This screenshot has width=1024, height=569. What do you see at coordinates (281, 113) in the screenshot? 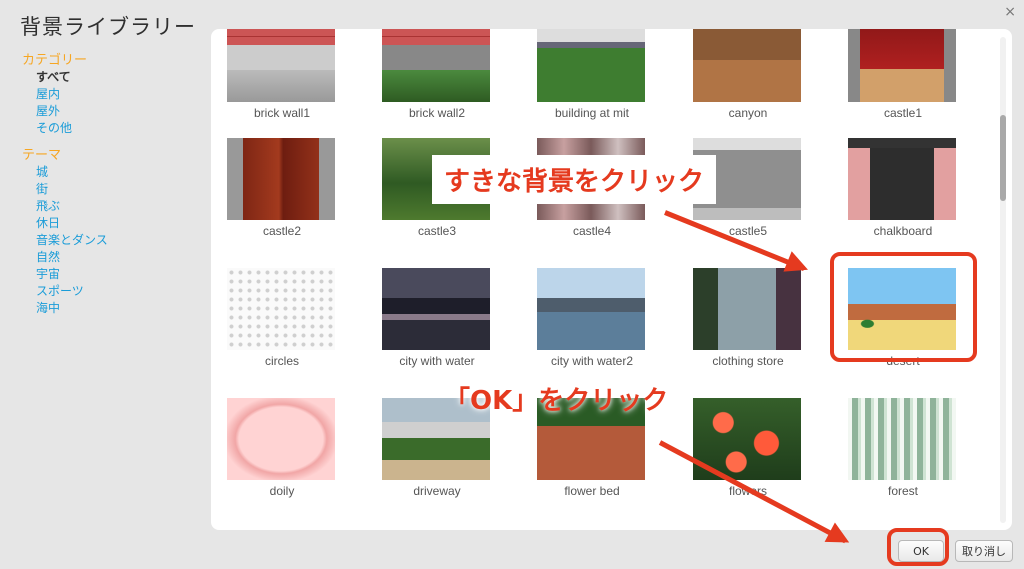
I see `backdrop-name: brick wall1` at bounding box center [281, 113].